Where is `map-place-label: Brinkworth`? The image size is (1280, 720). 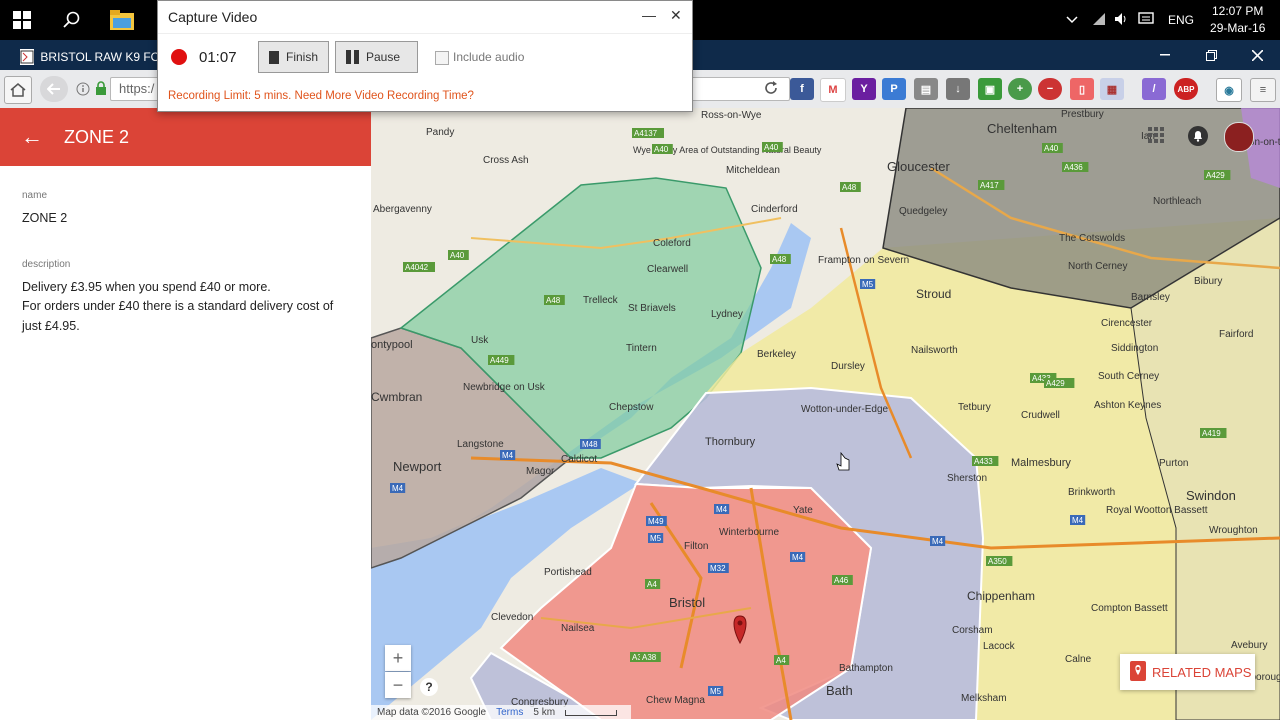
map-place-label: Brinkworth is located at coordinates (1091, 492).